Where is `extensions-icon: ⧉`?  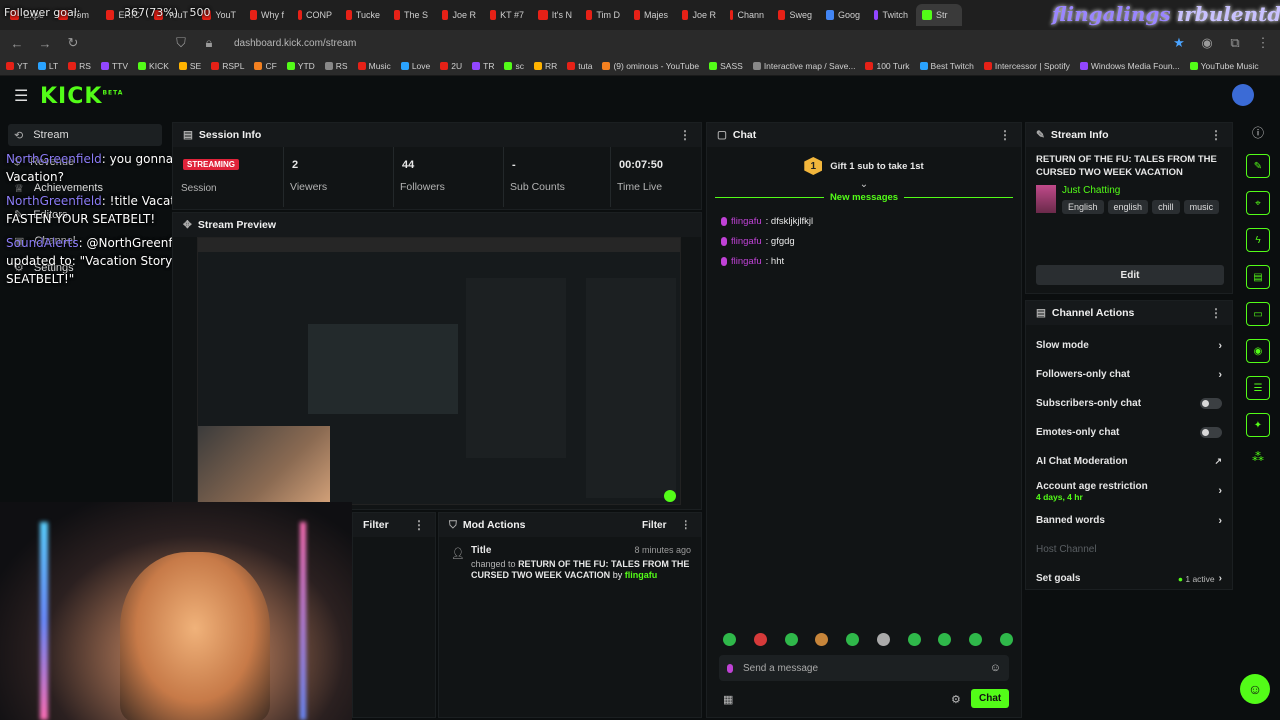 extensions-icon: ⧉ is located at coordinates (1235, 43).